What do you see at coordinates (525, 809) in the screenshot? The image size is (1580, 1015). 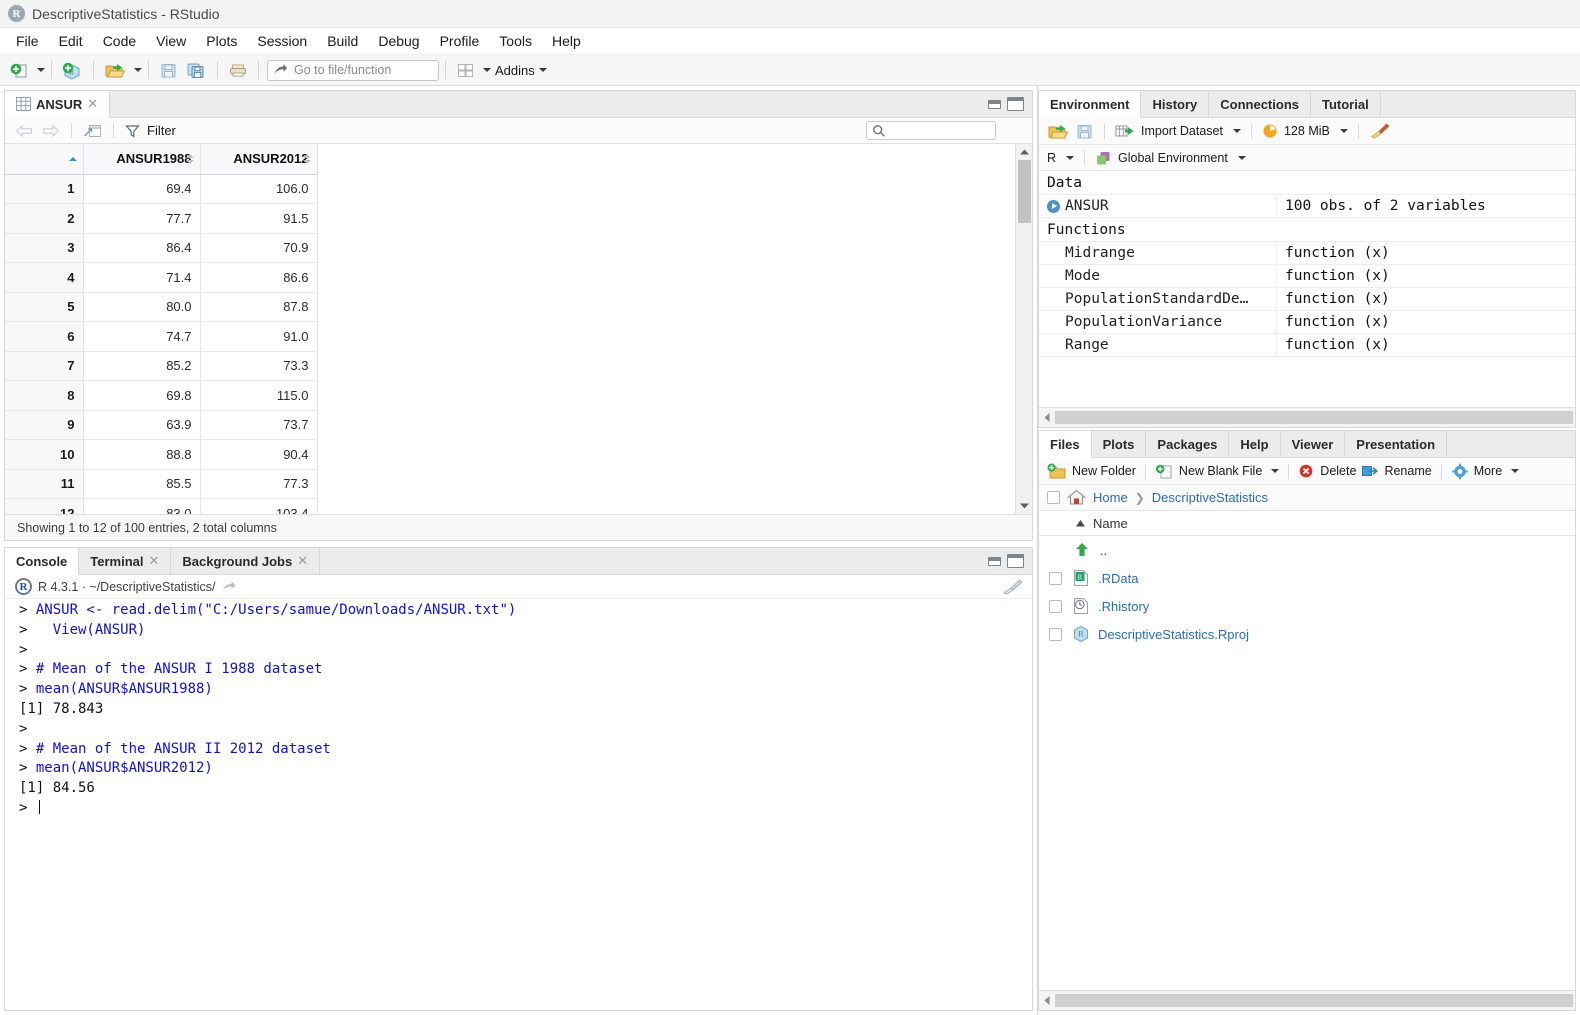 I see `console-prompt-line: >` at bounding box center [525, 809].